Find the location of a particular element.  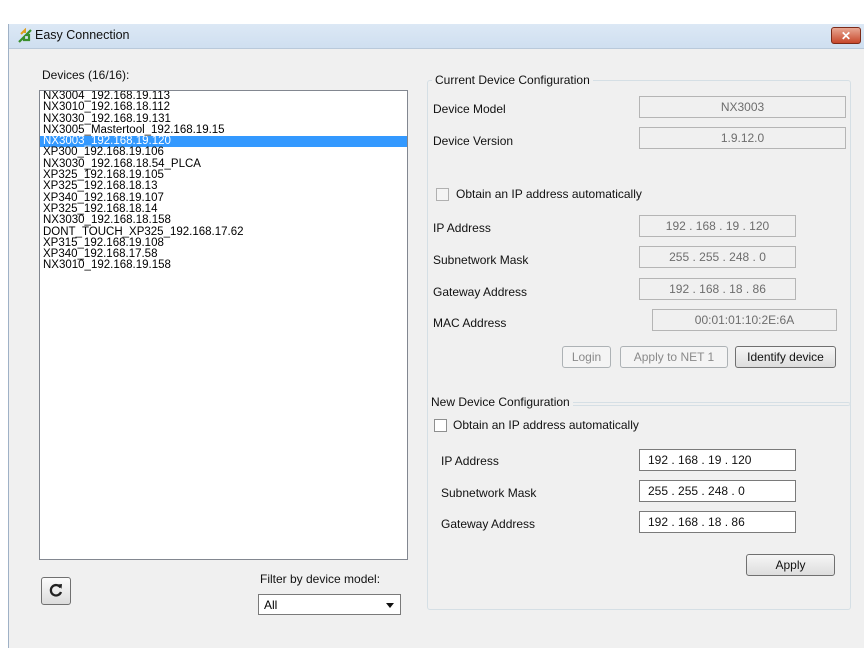

current-mask-label: Subnetwork Mask is located at coordinates (481, 260).